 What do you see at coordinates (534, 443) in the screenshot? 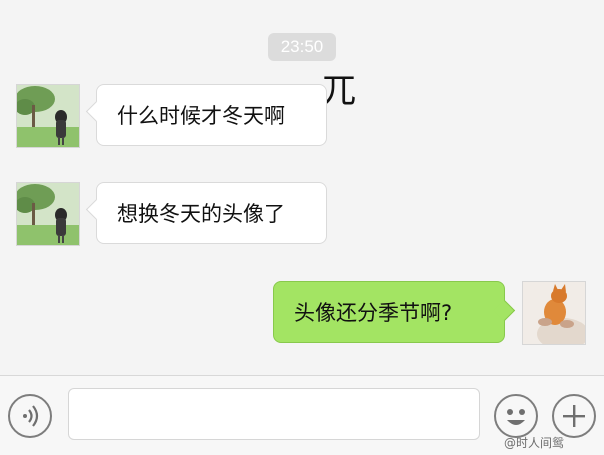
I see `watermark-text: @时人间鸳` at bounding box center [534, 443].